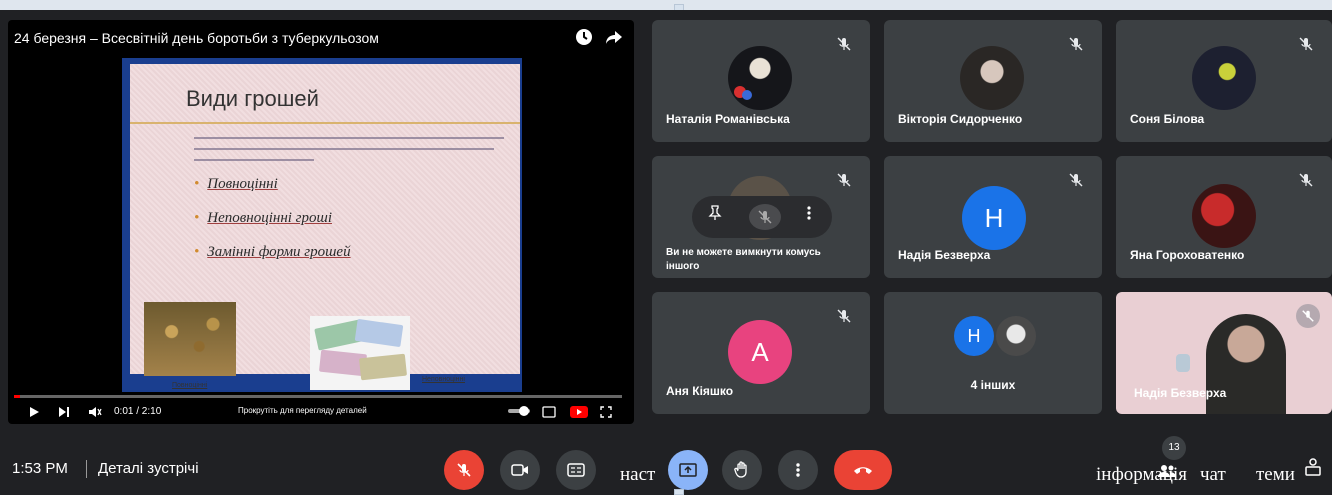 The height and width of the screenshot is (495, 1332). I want to click on mic-off-button, so click(464, 470).